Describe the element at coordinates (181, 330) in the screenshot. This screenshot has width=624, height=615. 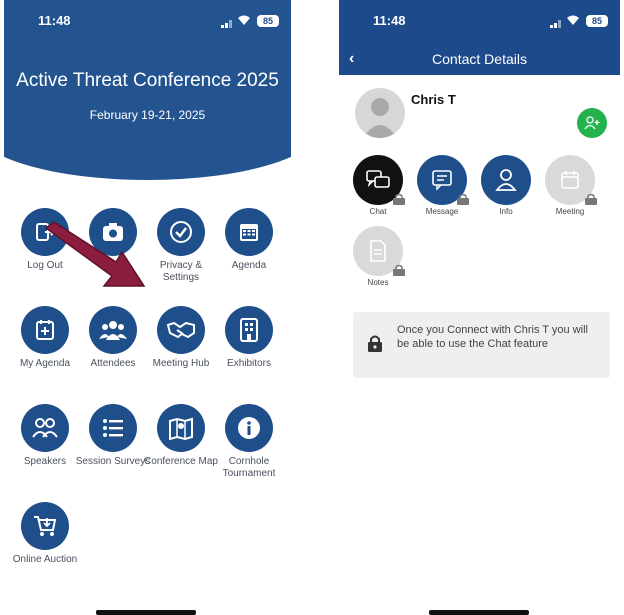
I see `handshake-icon` at that location.